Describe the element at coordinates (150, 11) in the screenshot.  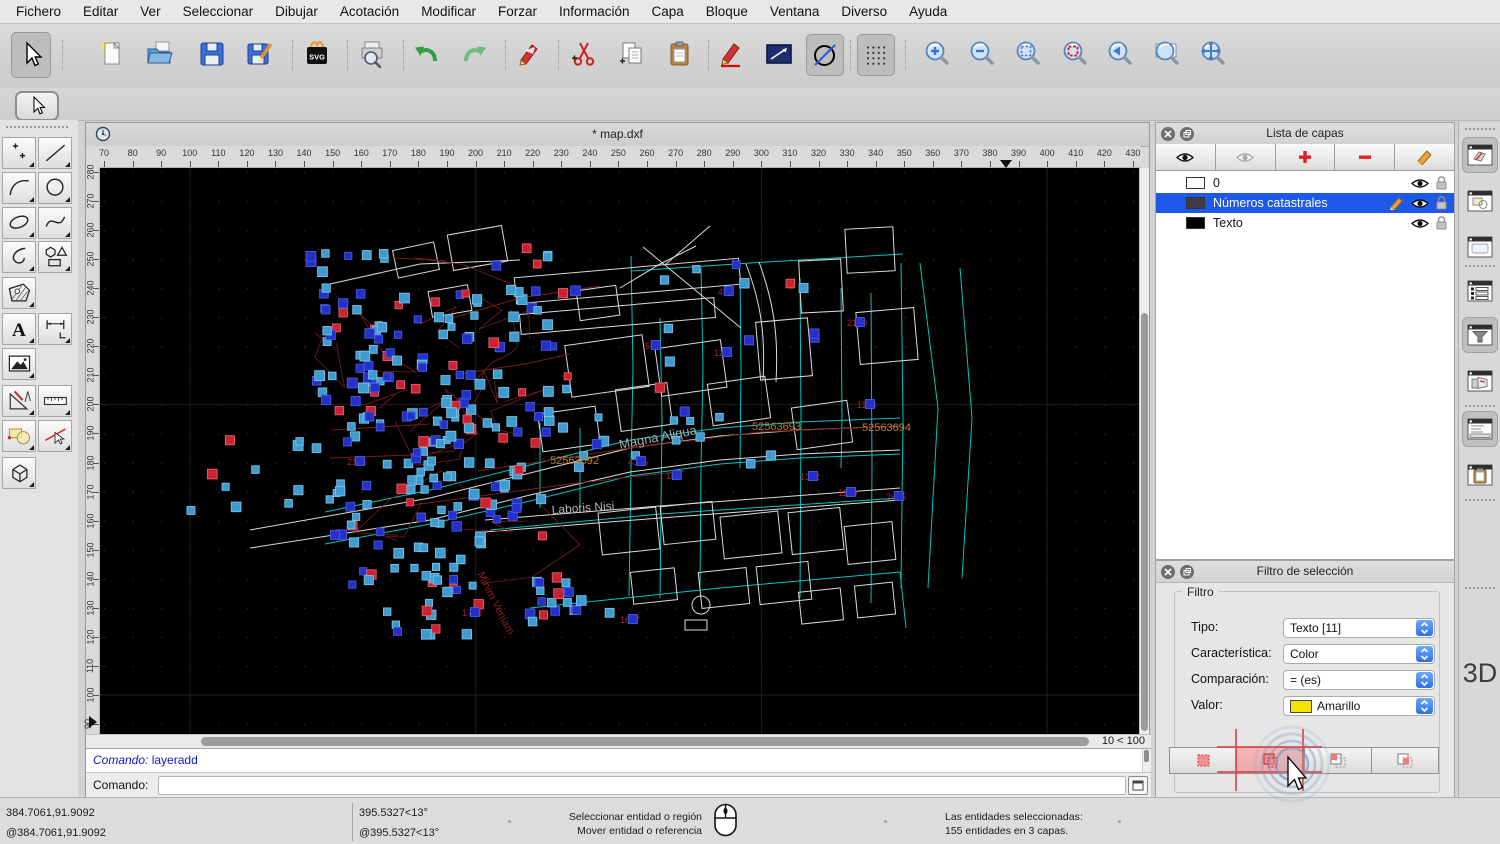
I see `menu-ver: Ver` at that location.